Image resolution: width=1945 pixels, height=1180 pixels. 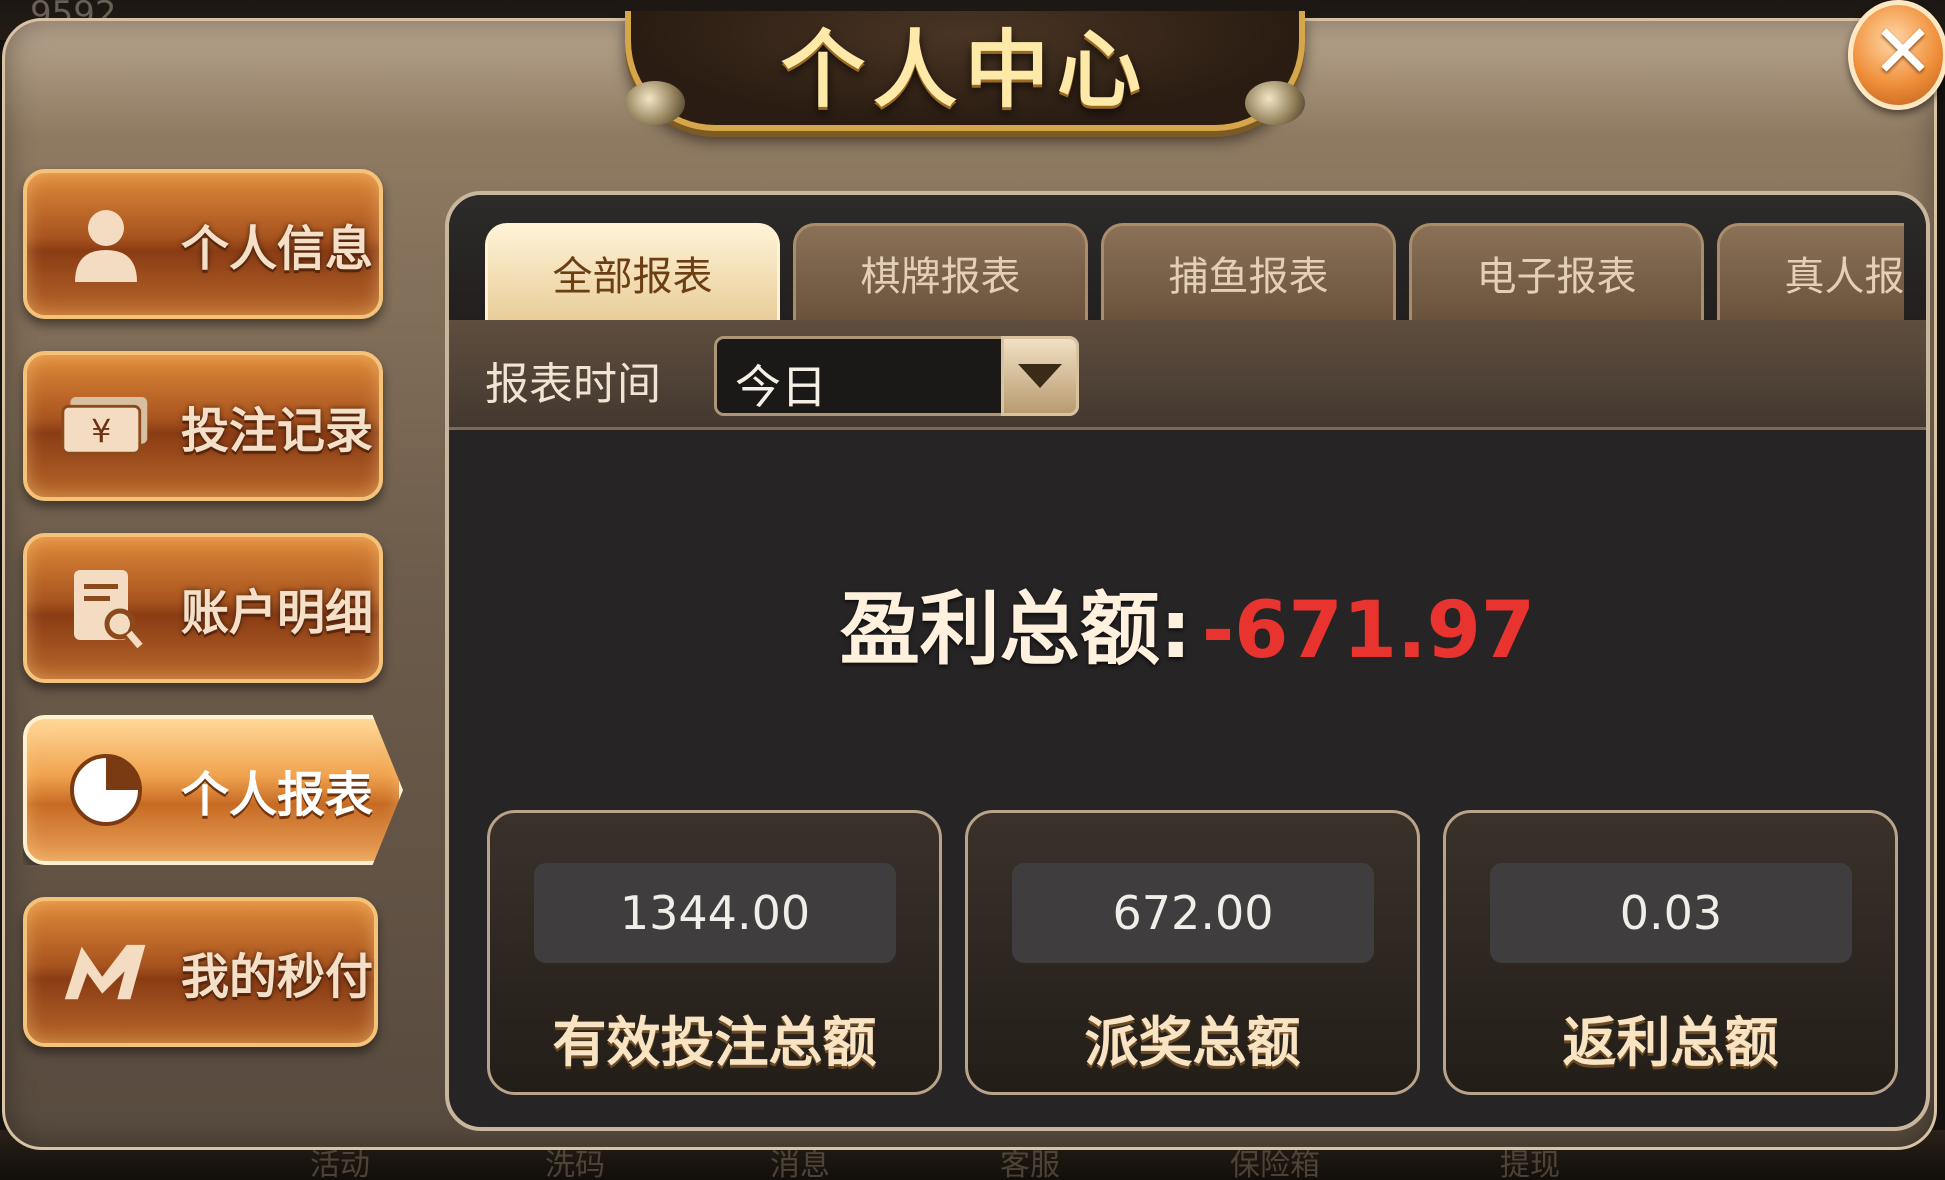 I want to click on sidebar-item-personal-info: 个人信息, so click(x=203, y=244).